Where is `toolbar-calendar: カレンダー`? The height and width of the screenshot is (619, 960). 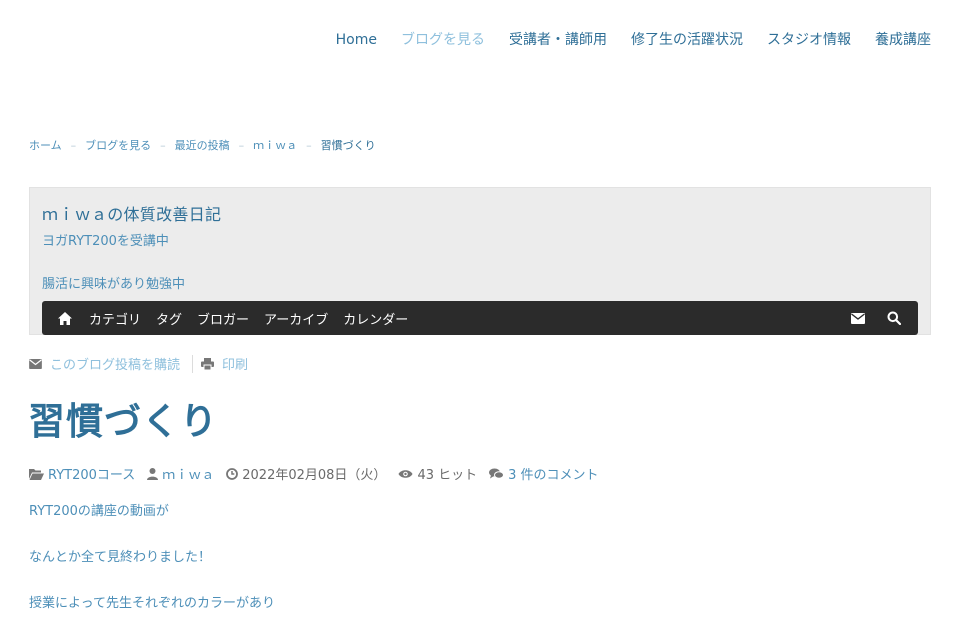 toolbar-calendar: カレンダー is located at coordinates (375, 318).